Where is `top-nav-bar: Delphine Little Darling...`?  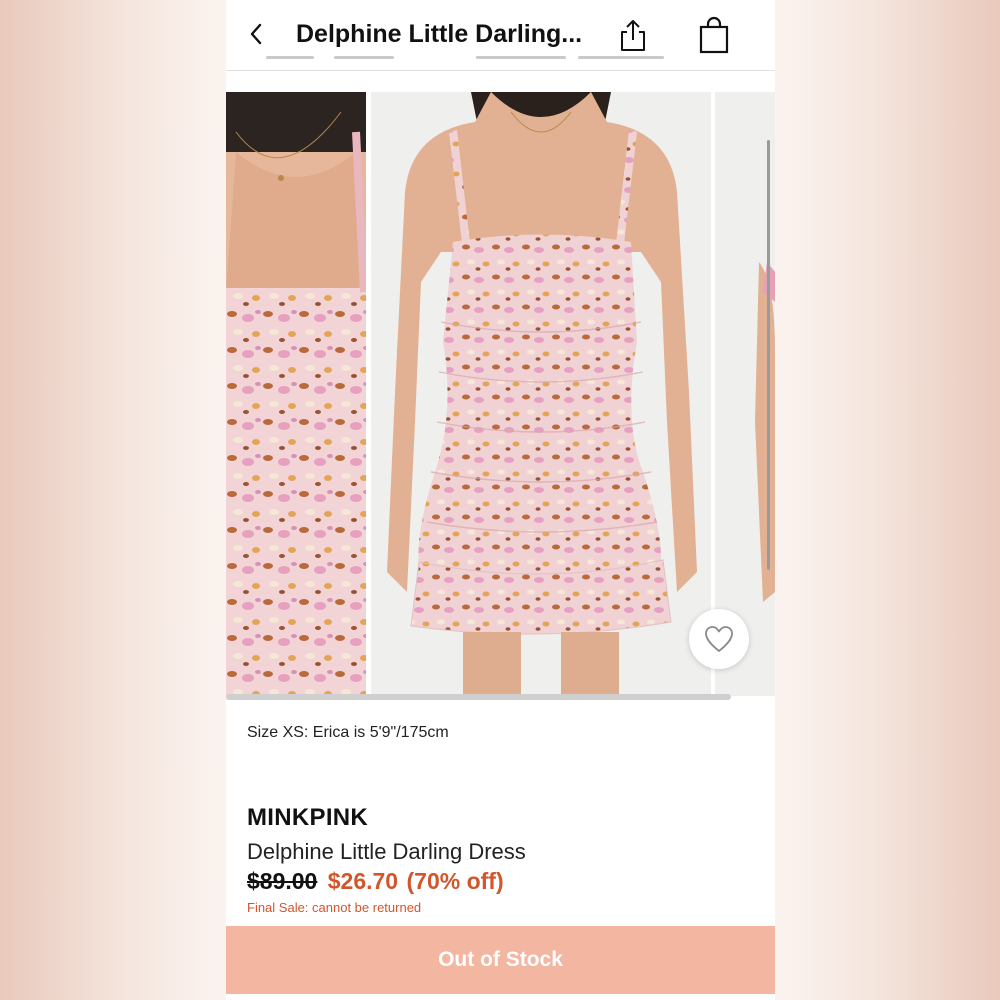 top-nav-bar: Delphine Little Darling... is located at coordinates (500, 35).